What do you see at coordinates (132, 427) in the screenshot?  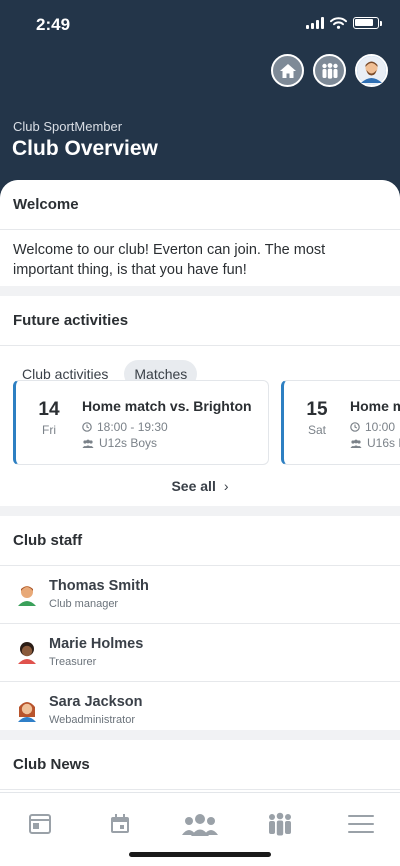 I see `activity-time-text: 18:00 - 19:30` at bounding box center [132, 427].